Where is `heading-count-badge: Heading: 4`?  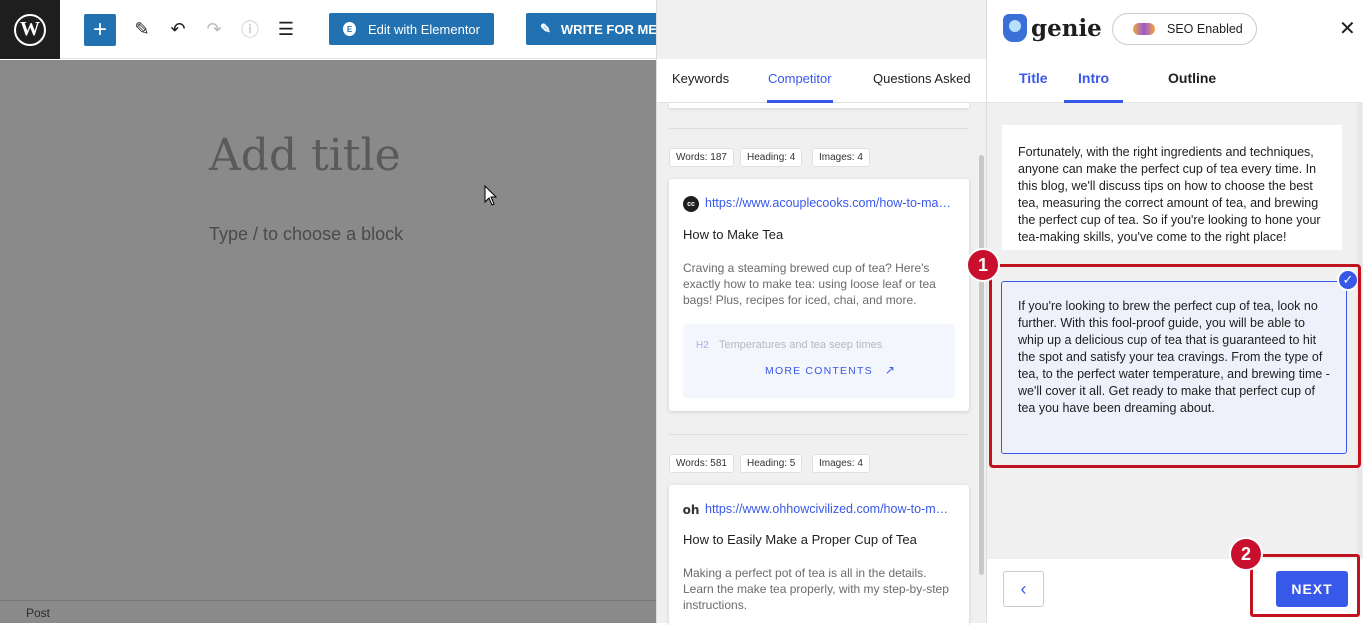 heading-count-badge: Heading: 4 is located at coordinates (771, 157).